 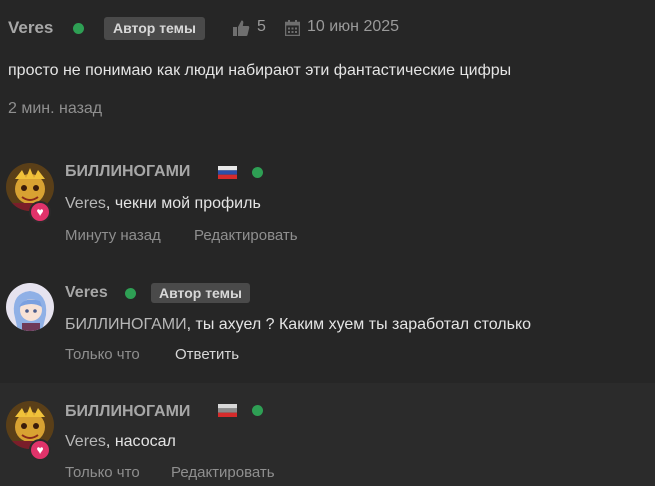 I want to click on thumbs-up-icon, so click(x=241, y=28).